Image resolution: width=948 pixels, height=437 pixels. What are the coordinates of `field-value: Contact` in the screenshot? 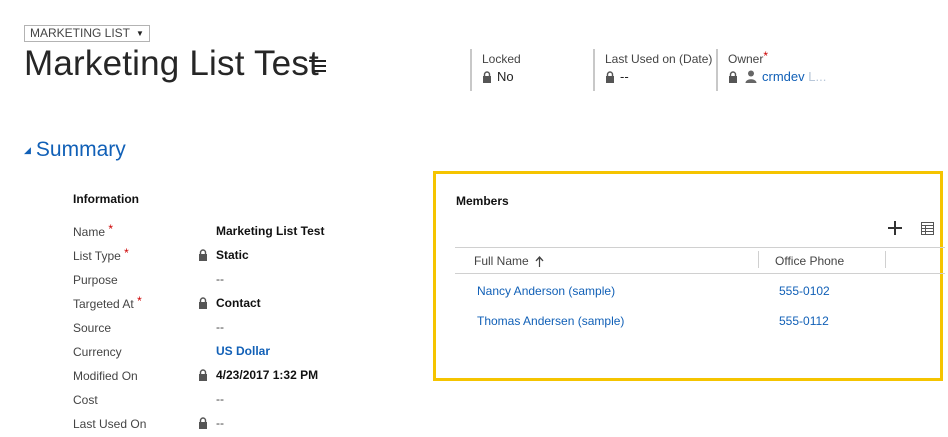 It's located at (238, 303).